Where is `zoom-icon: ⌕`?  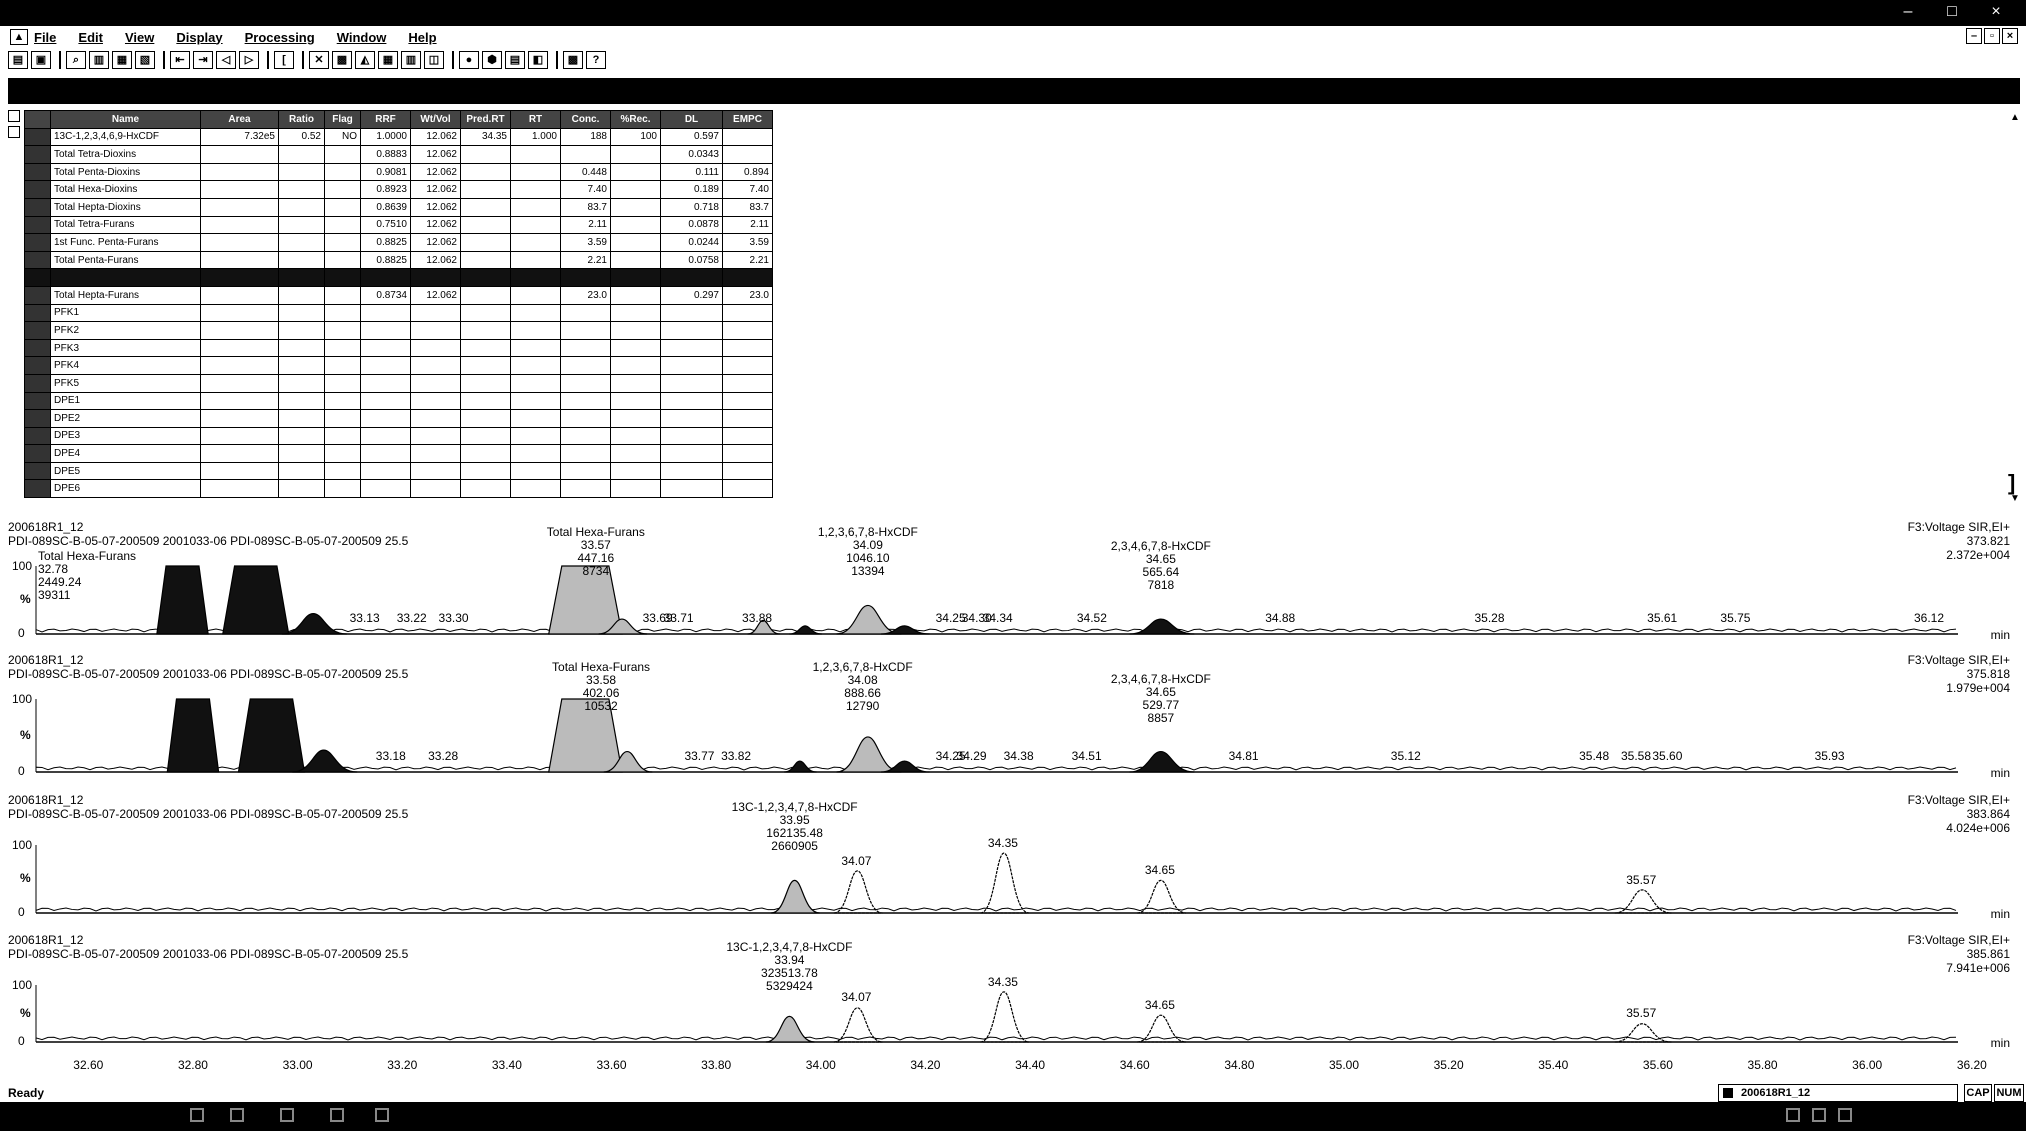
zoom-icon: ⌕ is located at coordinates (76, 60).